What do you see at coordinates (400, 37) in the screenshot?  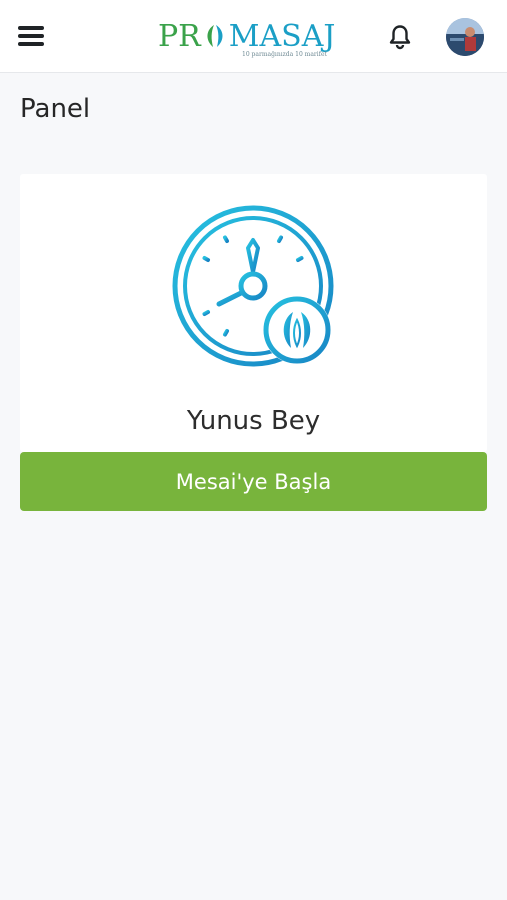 I see `bell-icon` at bounding box center [400, 37].